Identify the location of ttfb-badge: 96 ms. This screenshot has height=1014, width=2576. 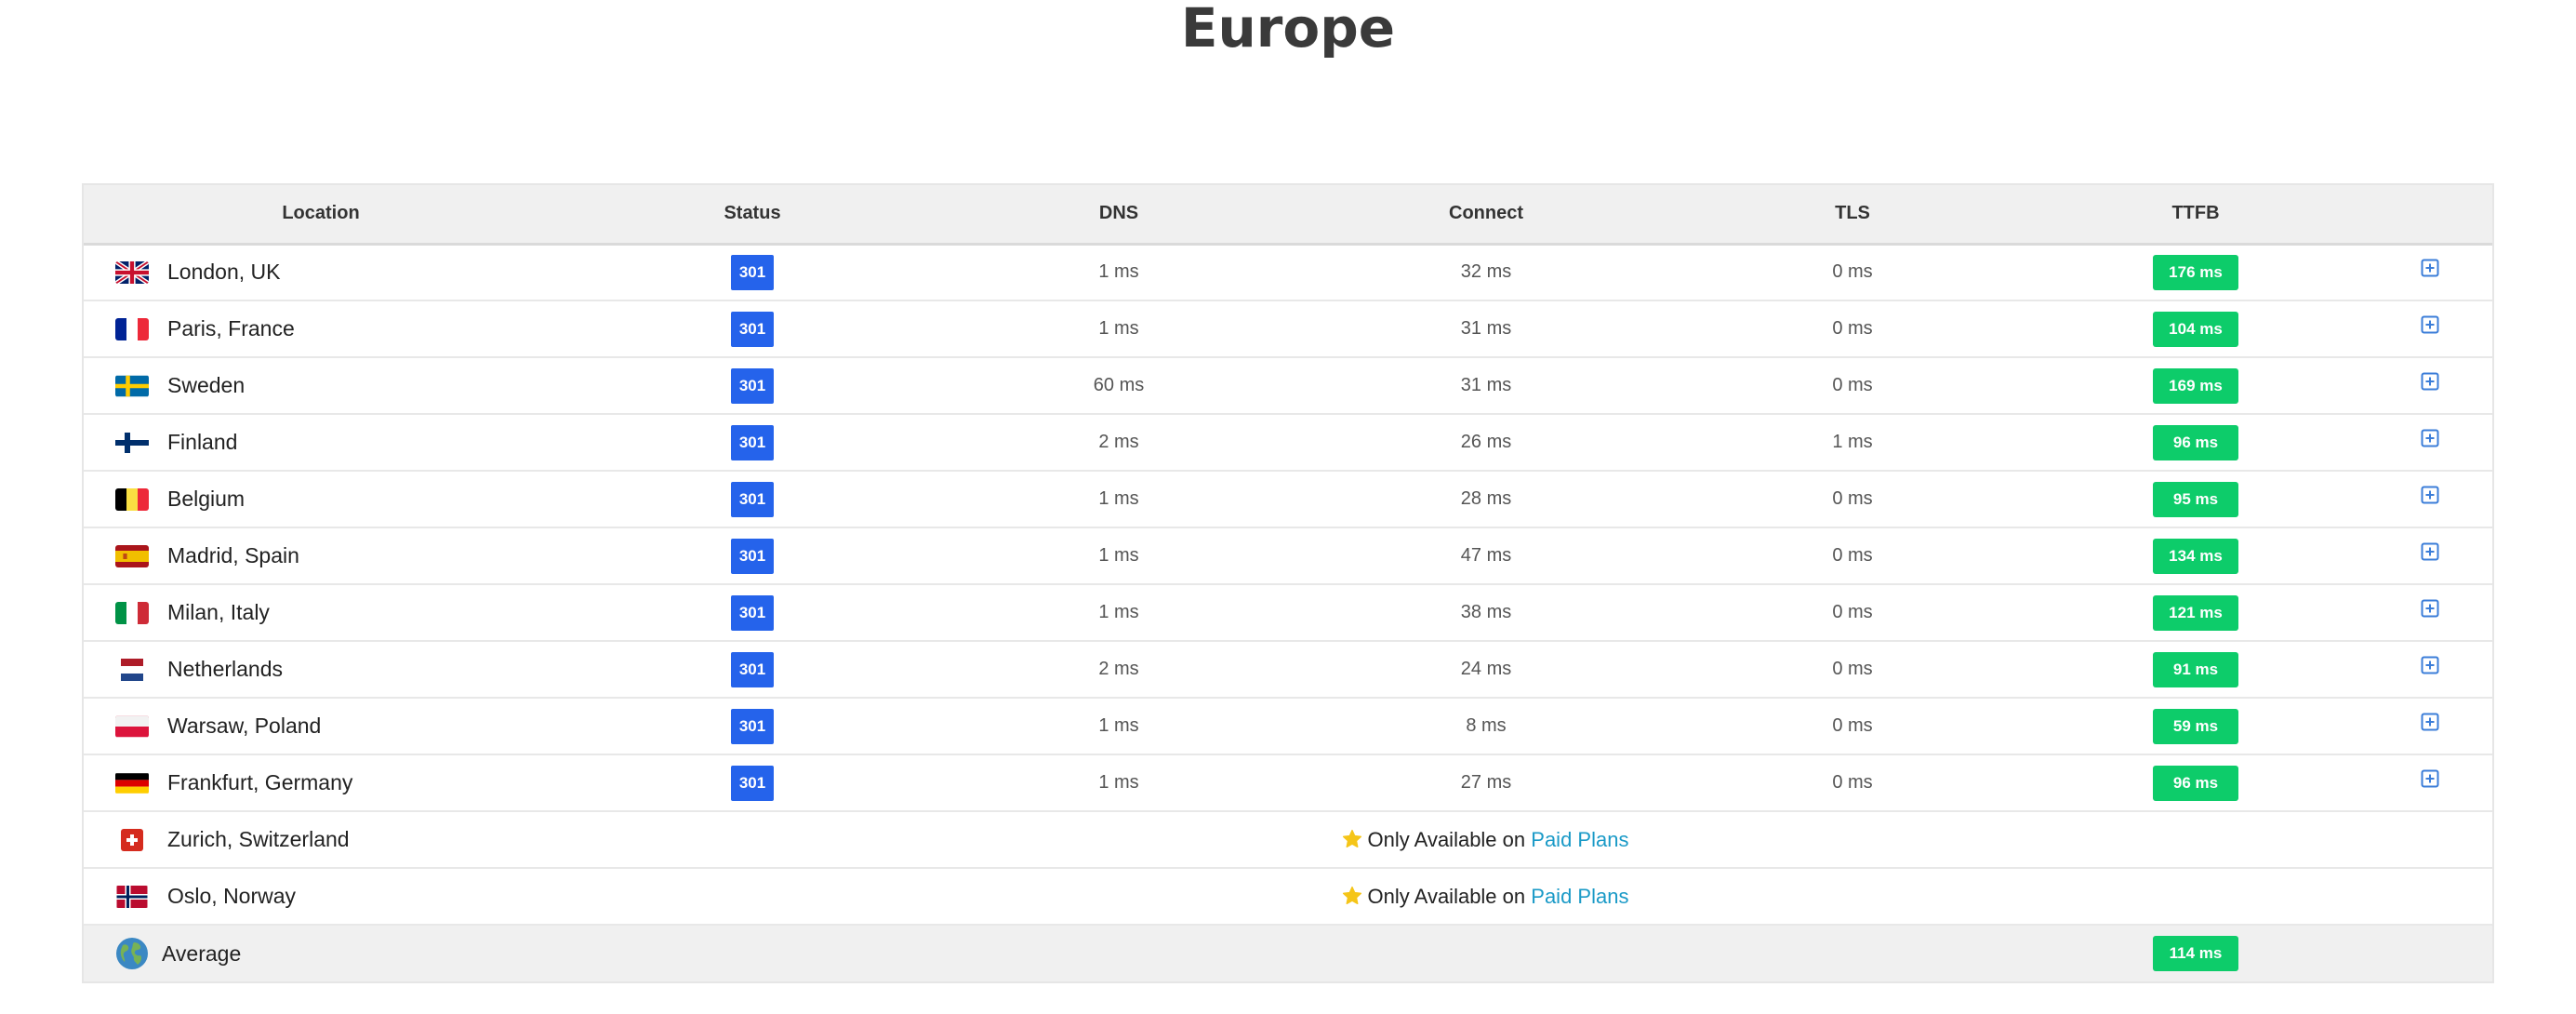
(2195, 783).